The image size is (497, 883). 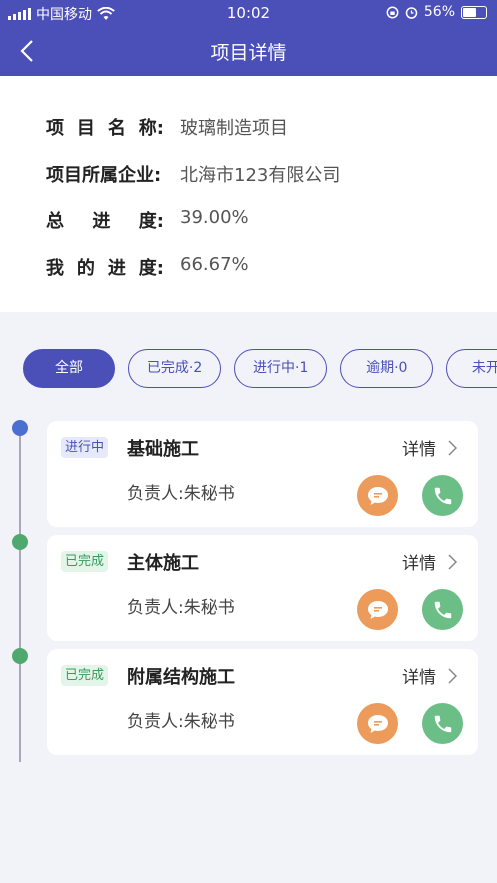 What do you see at coordinates (214, 264) in the screenshot?
I see `my-progress-value: 66.67%` at bounding box center [214, 264].